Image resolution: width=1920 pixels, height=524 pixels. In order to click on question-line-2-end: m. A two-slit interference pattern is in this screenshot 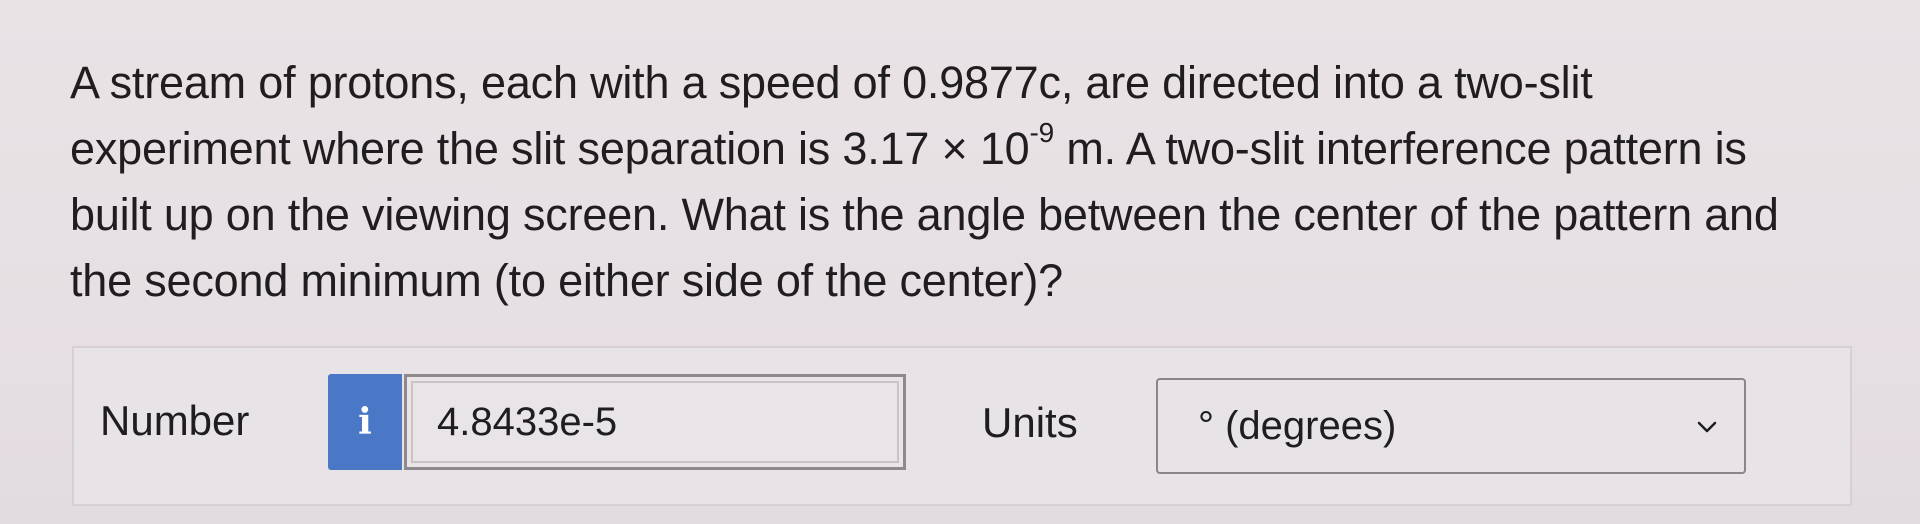, I will do `click(1400, 148)`.